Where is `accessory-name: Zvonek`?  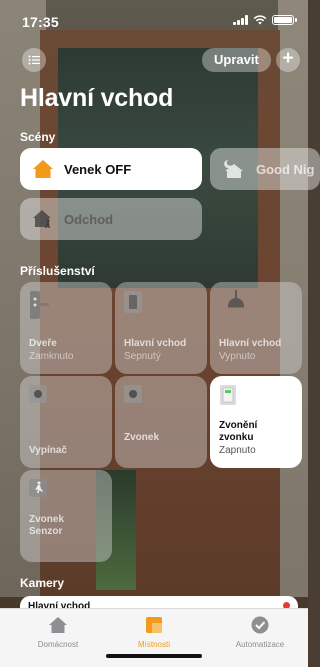
accessory-name: Zvonek is located at coordinates (142, 437).